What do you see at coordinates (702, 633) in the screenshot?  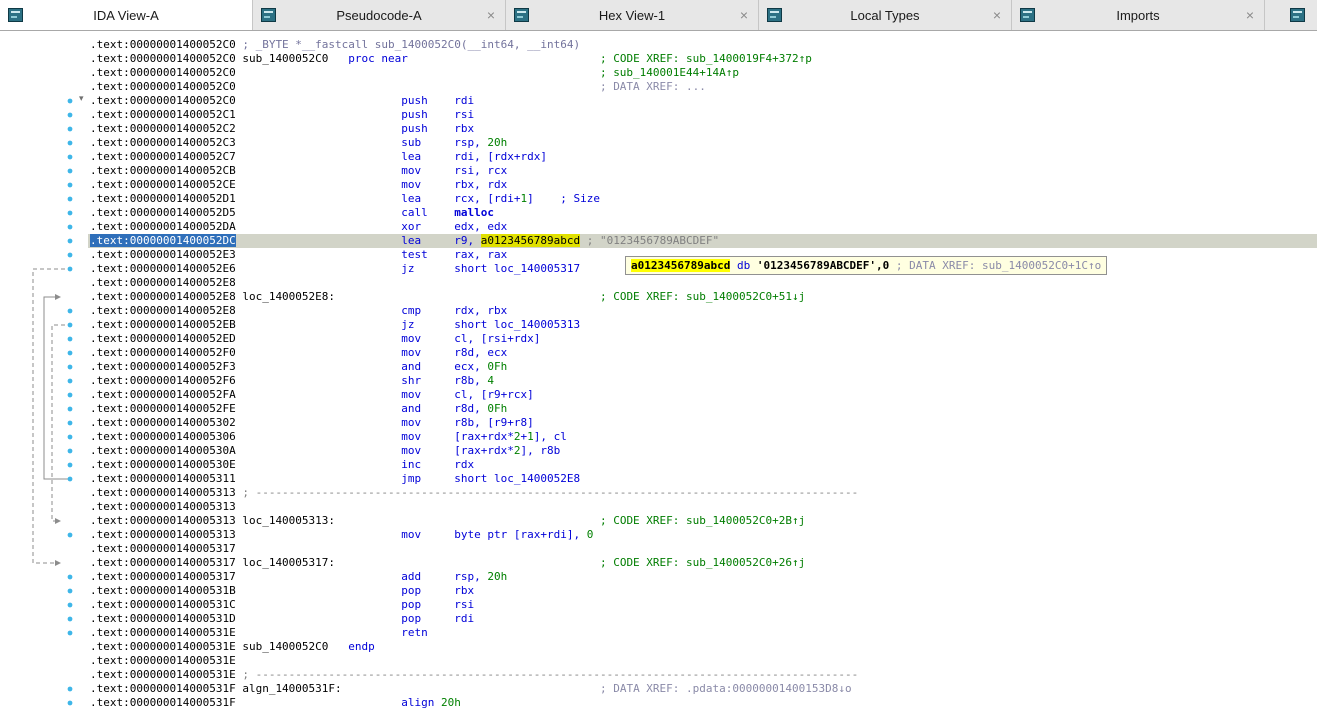 I see `listing-line: .text:000000014000531E retn` at bounding box center [702, 633].